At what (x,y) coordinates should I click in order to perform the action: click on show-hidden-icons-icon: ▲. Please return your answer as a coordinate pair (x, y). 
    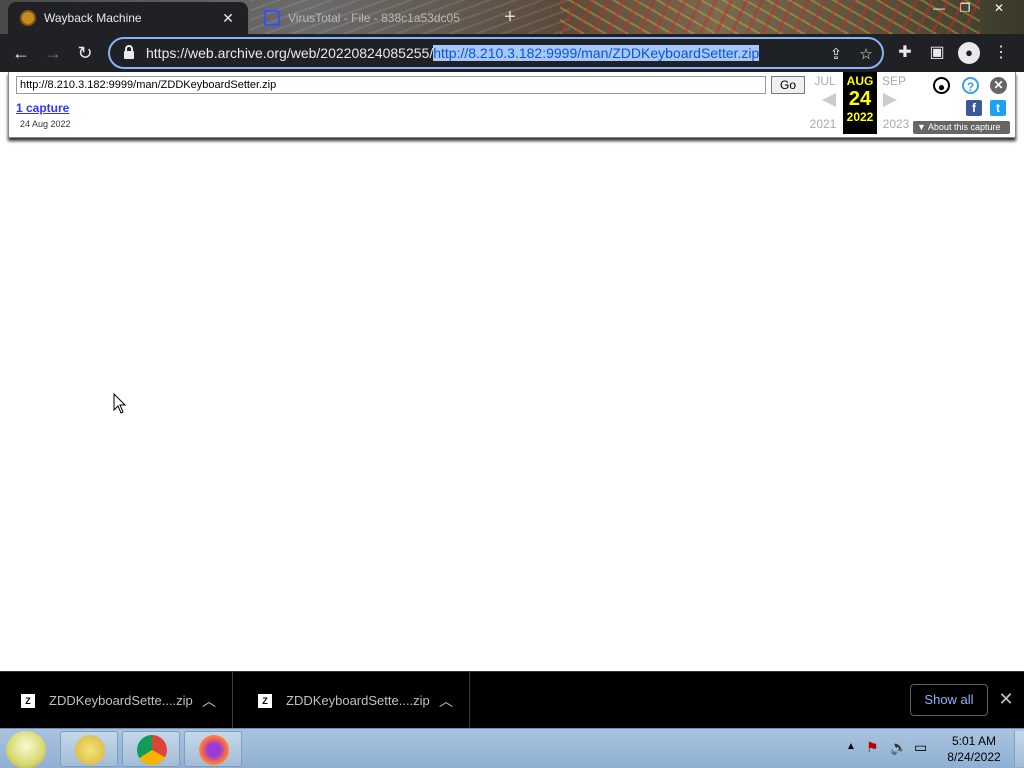
    Looking at the image, I should click on (851, 754).